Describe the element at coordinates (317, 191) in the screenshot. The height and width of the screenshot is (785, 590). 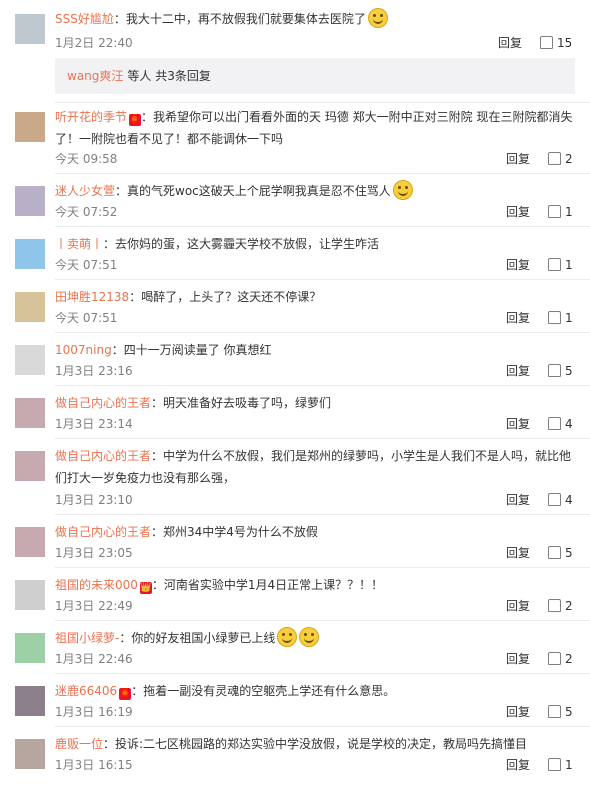
I see `comment-text-line: 迷人少女萱：真的气死woc这破天上个屁学啊我真是忍不住骂人` at that location.